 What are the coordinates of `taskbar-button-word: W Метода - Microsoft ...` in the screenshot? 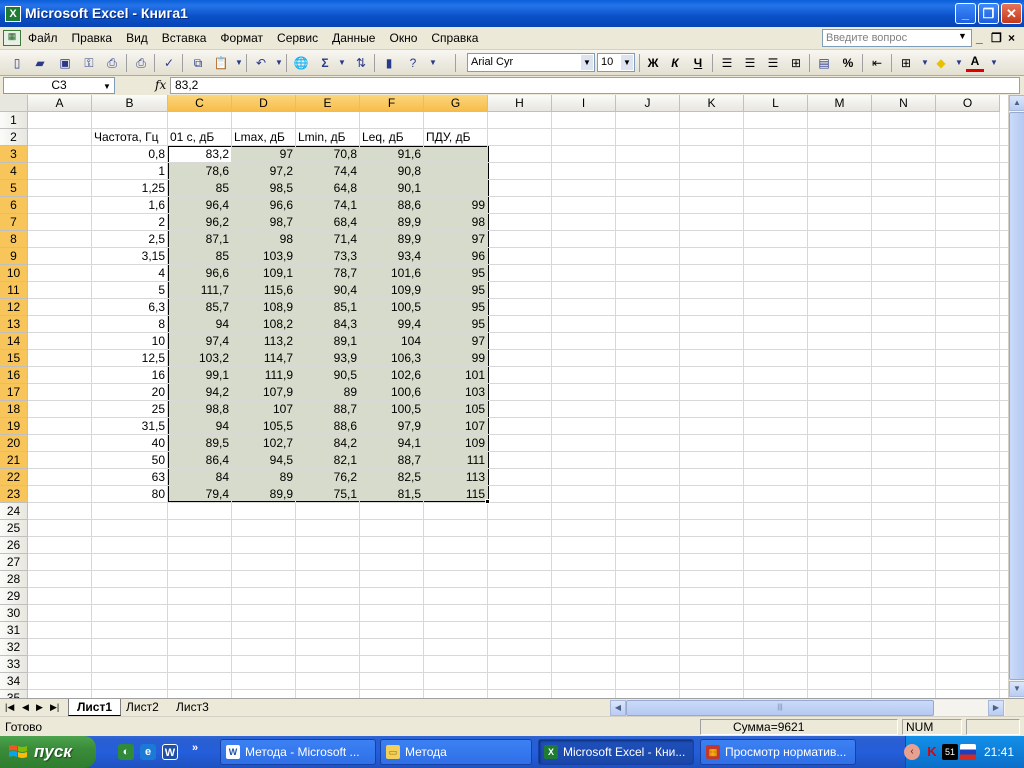 It's located at (298, 752).